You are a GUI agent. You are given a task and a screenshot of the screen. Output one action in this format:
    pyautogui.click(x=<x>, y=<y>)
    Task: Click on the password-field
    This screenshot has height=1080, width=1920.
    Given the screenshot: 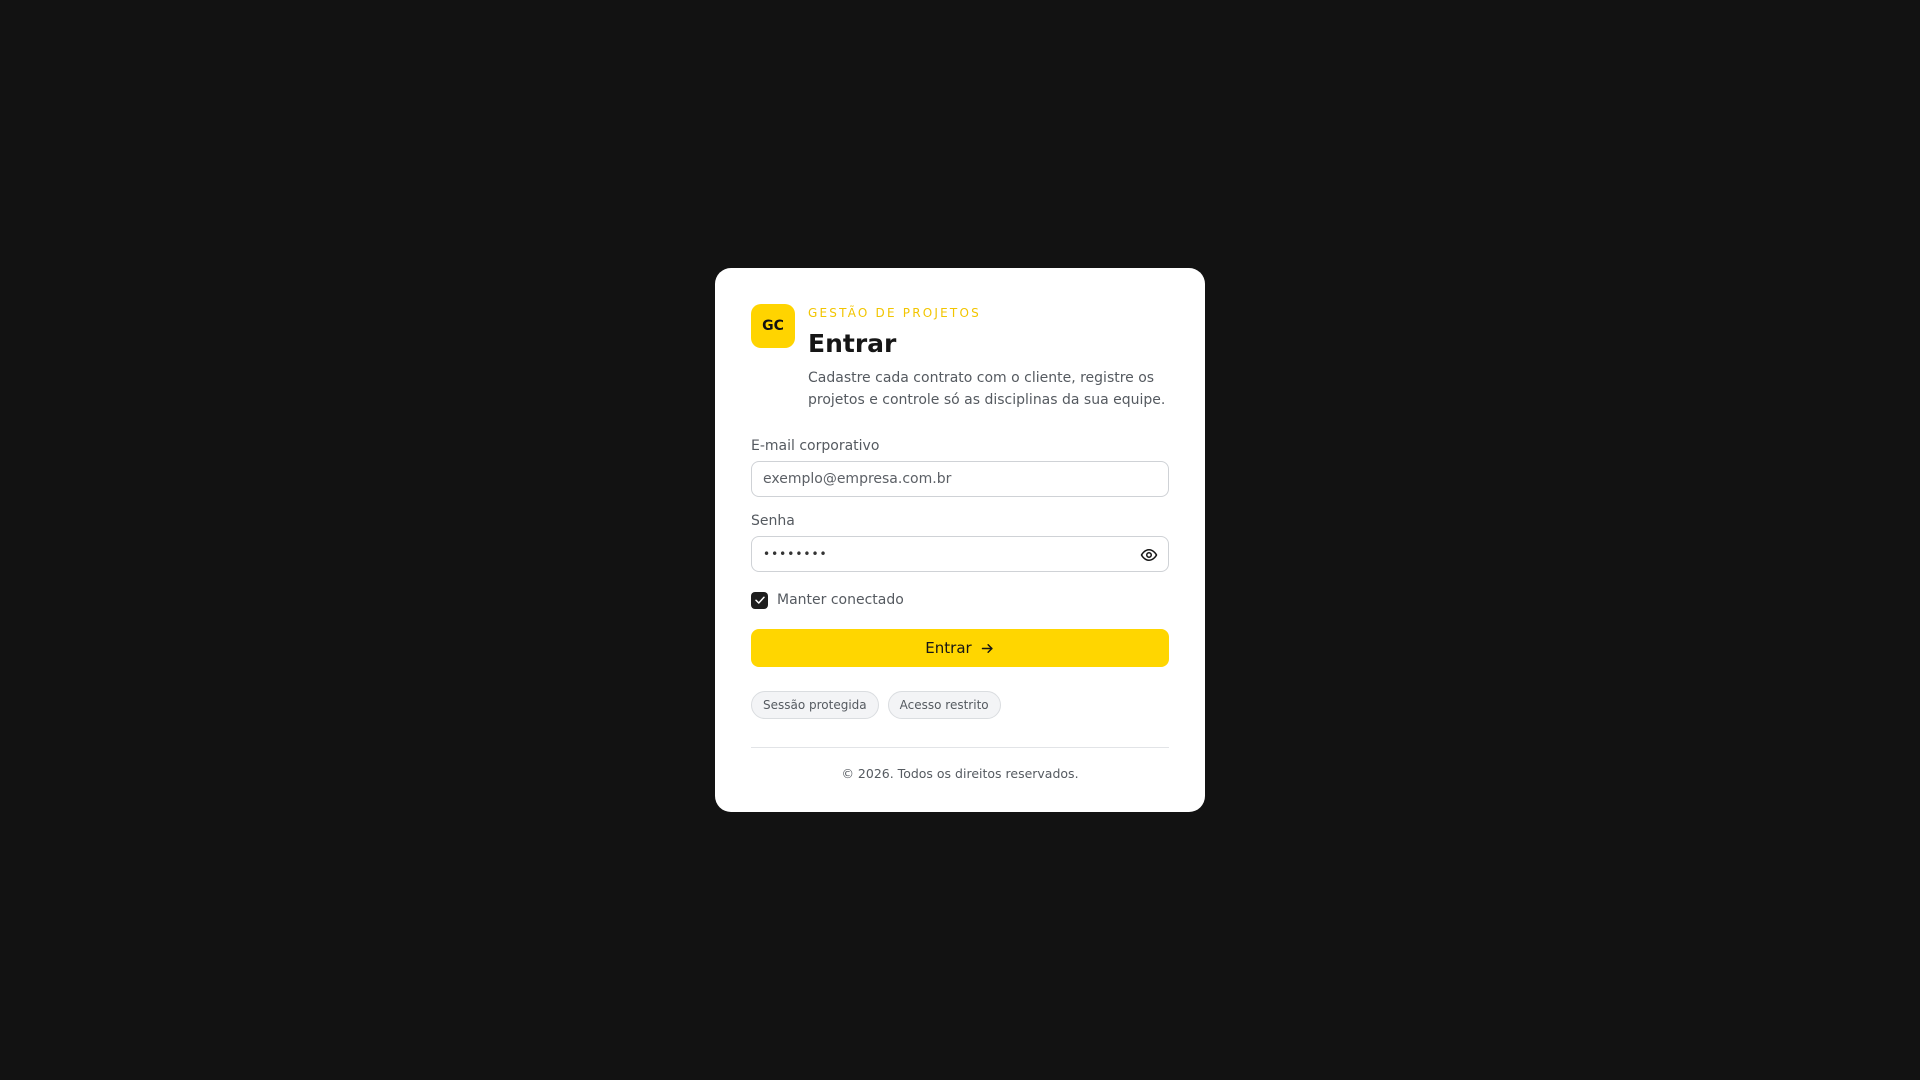 What is the action you would take?
    pyautogui.click(x=960, y=554)
    